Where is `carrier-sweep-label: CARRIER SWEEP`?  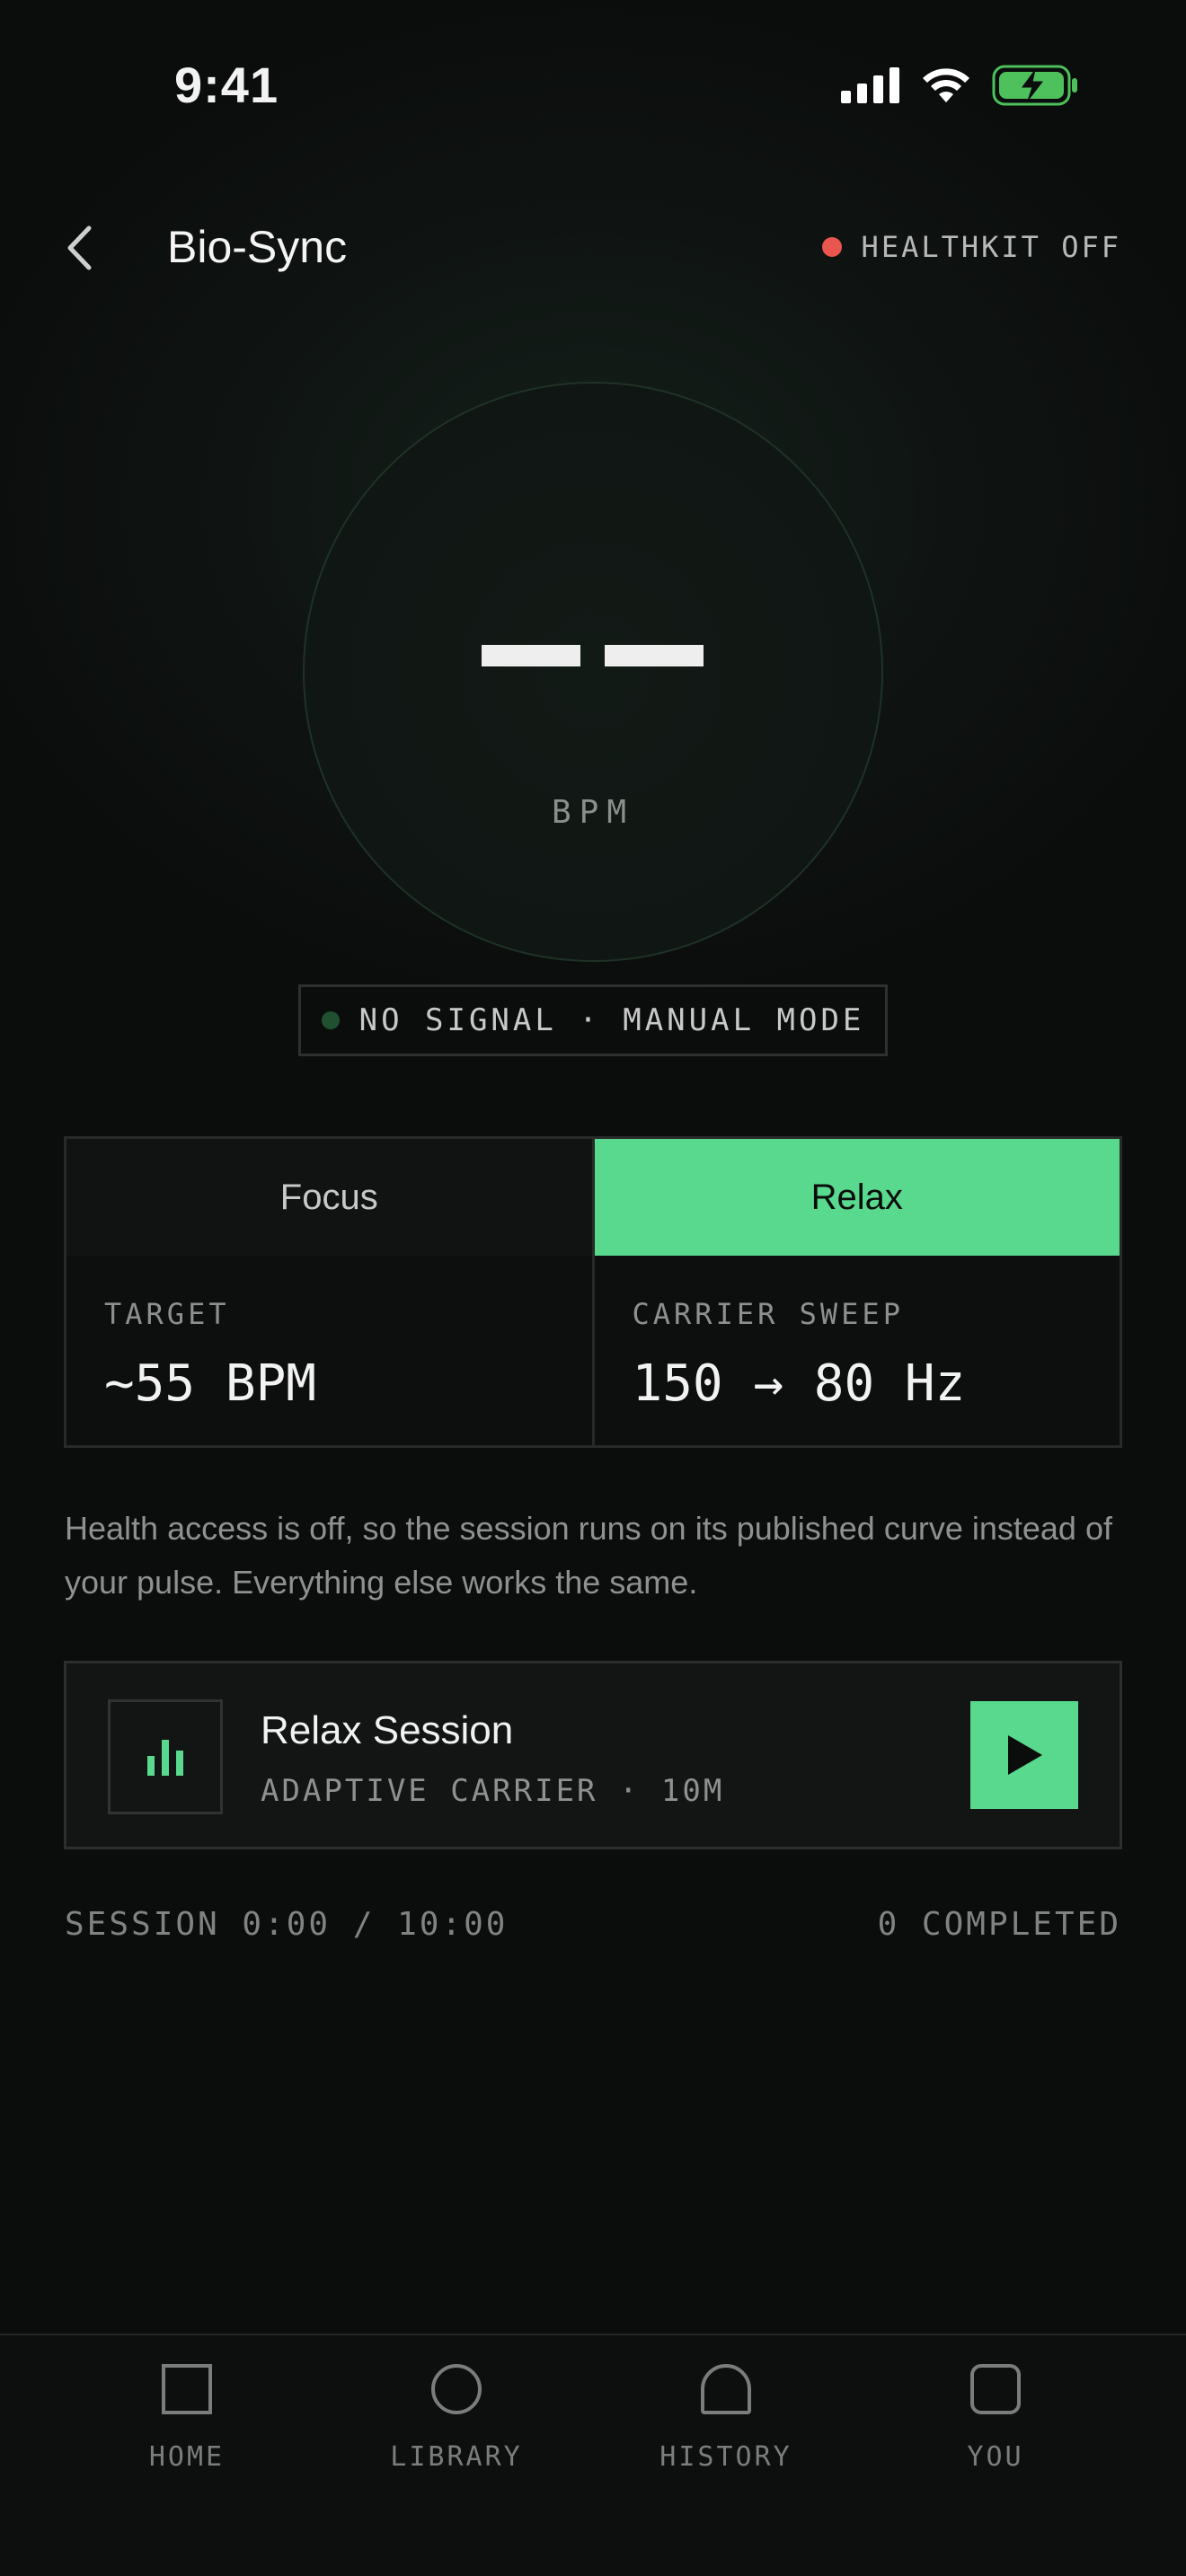 carrier-sweep-label: CARRIER SWEEP is located at coordinates (768, 1314).